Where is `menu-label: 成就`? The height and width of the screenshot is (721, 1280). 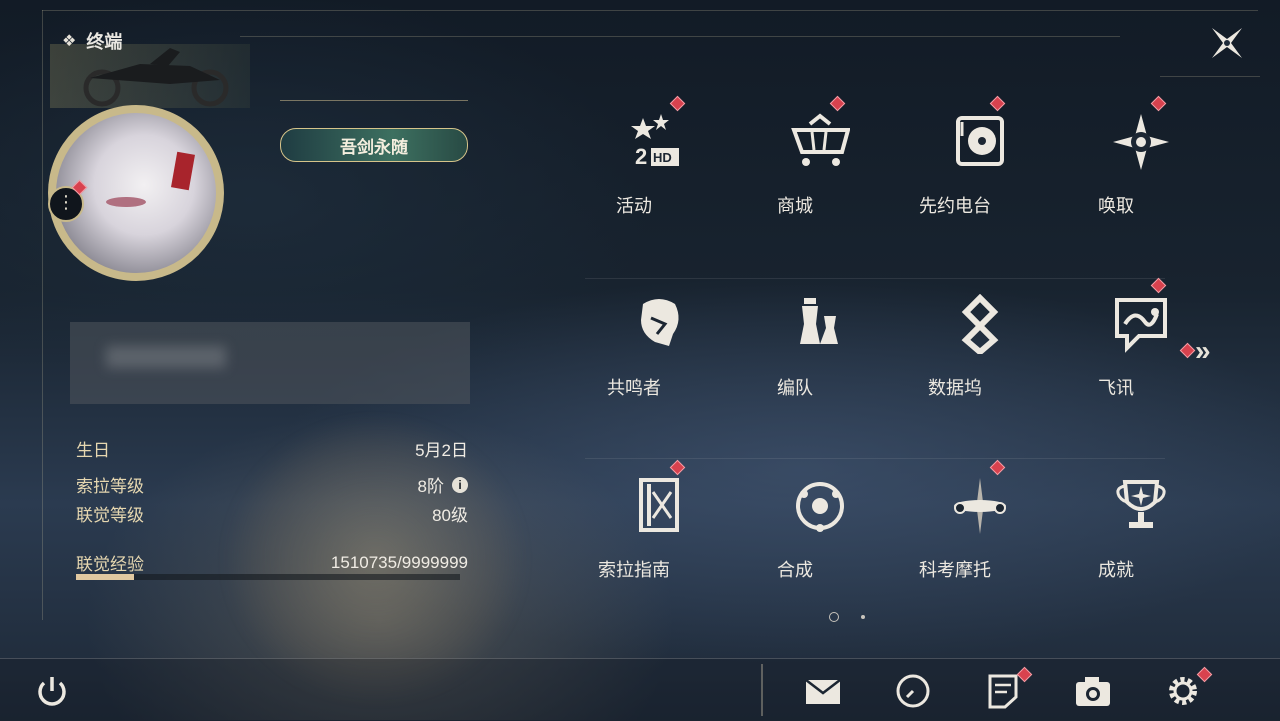 menu-label: 成就 is located at coordinates (1116, 570).